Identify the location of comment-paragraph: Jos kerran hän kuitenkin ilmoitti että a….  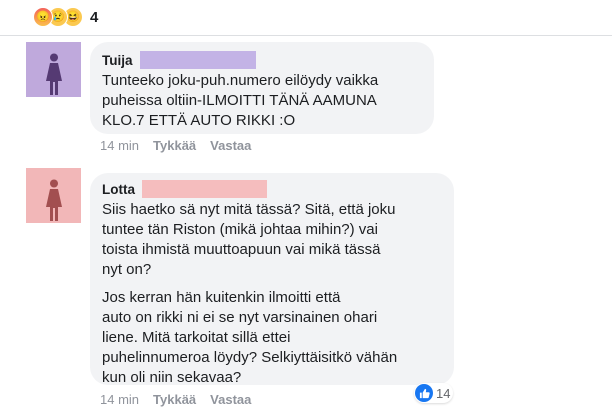
(250, 337).